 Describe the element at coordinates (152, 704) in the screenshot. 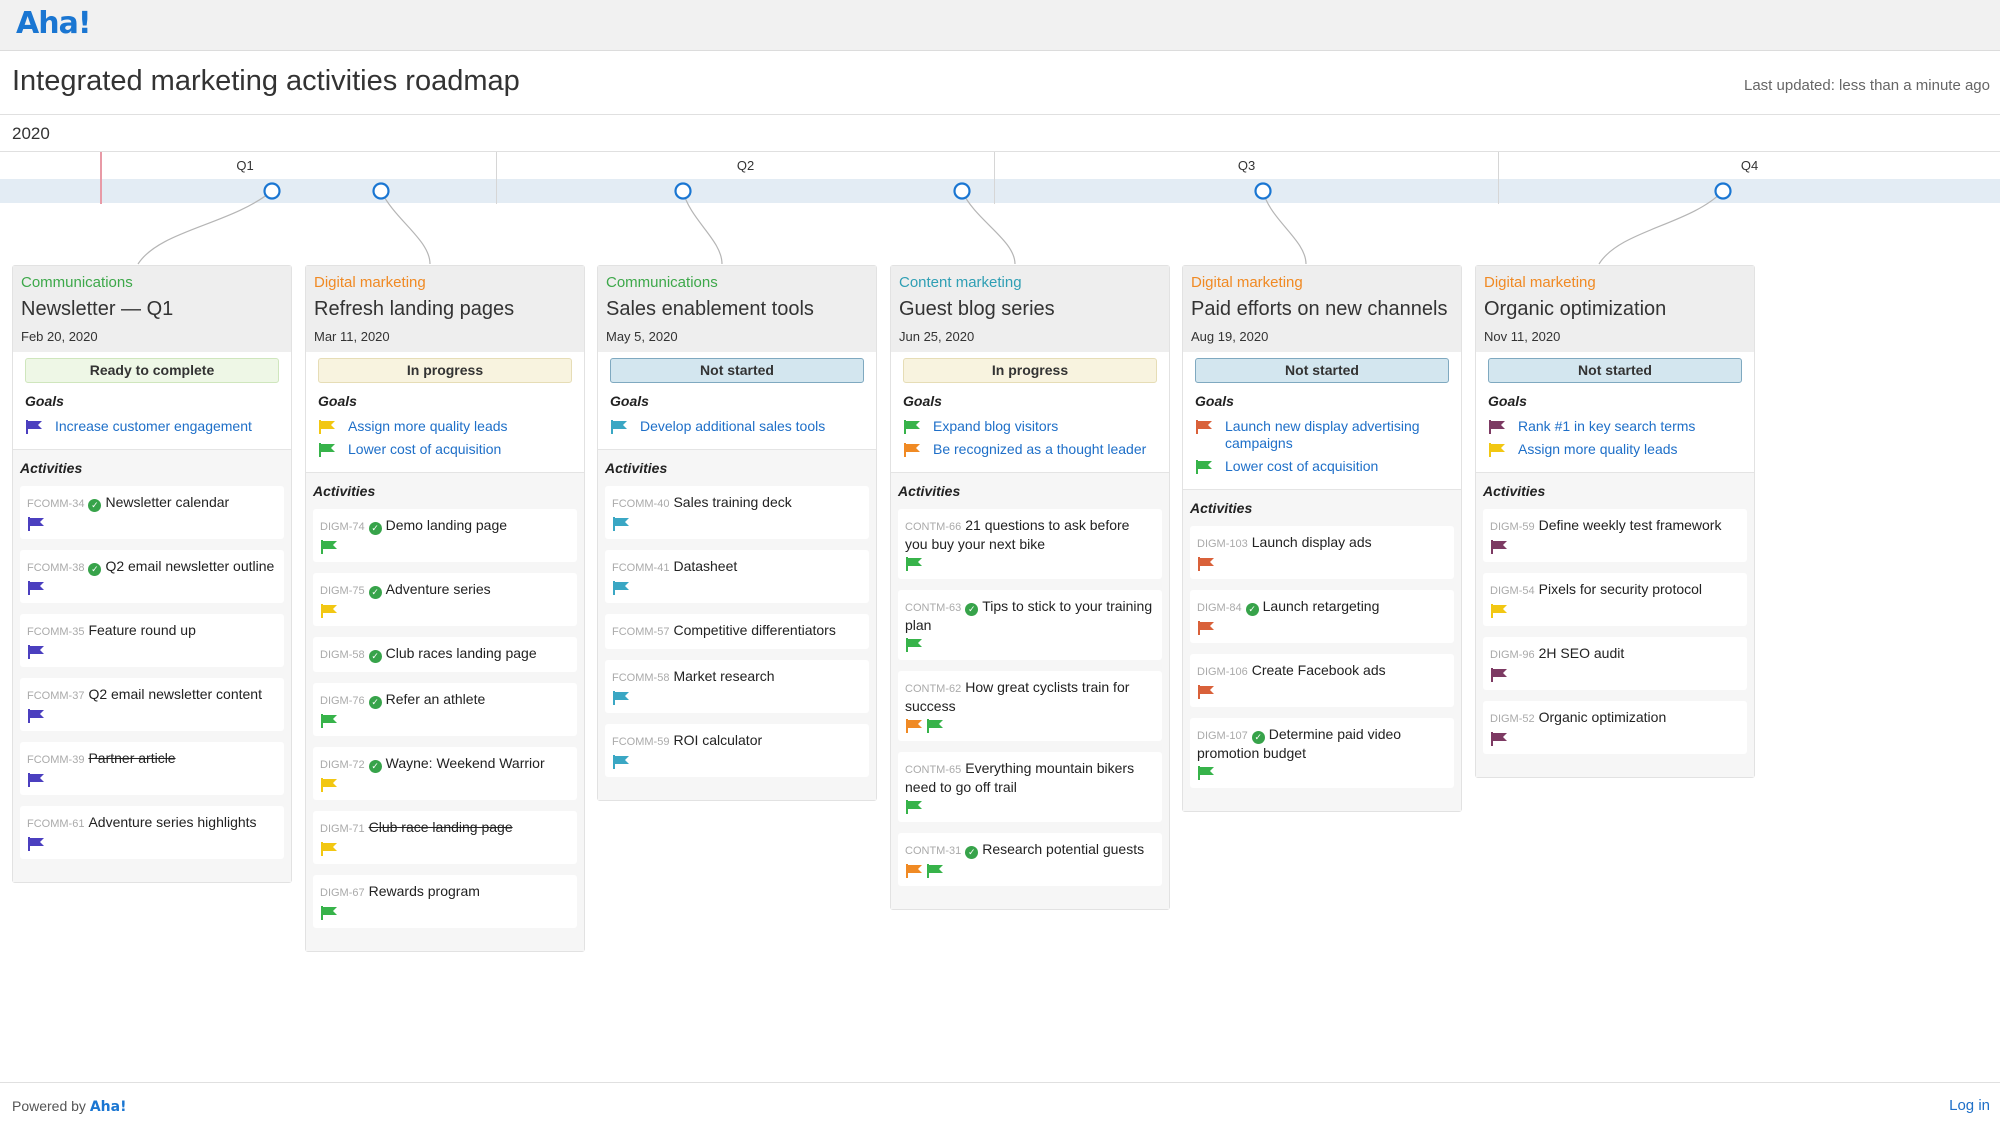

I see `activity-card: FCOMM-37Q2 email newsletter content` at that location.